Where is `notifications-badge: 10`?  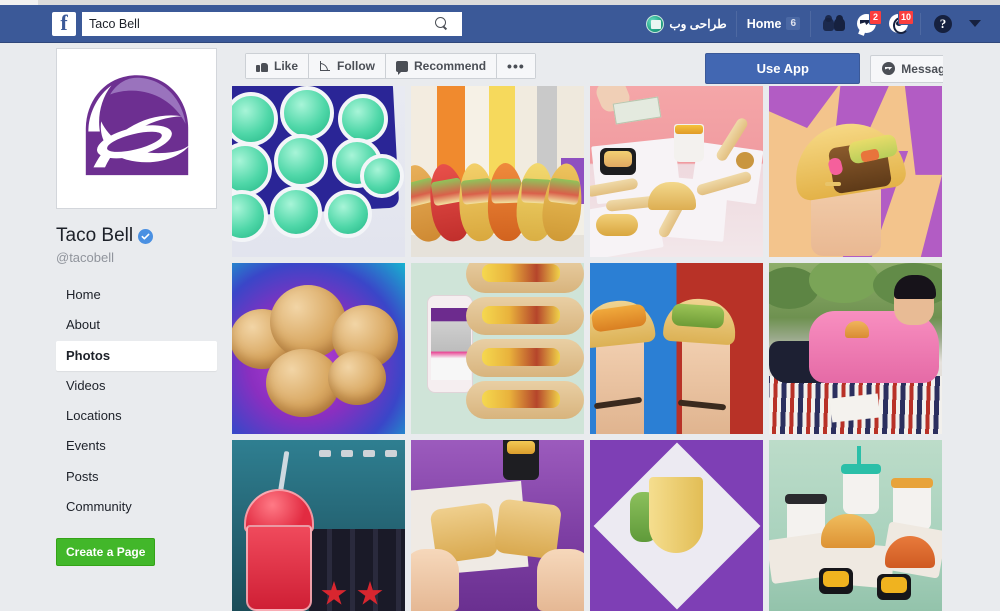 notifications-badge: 10 is located at coordinates (905, 17).